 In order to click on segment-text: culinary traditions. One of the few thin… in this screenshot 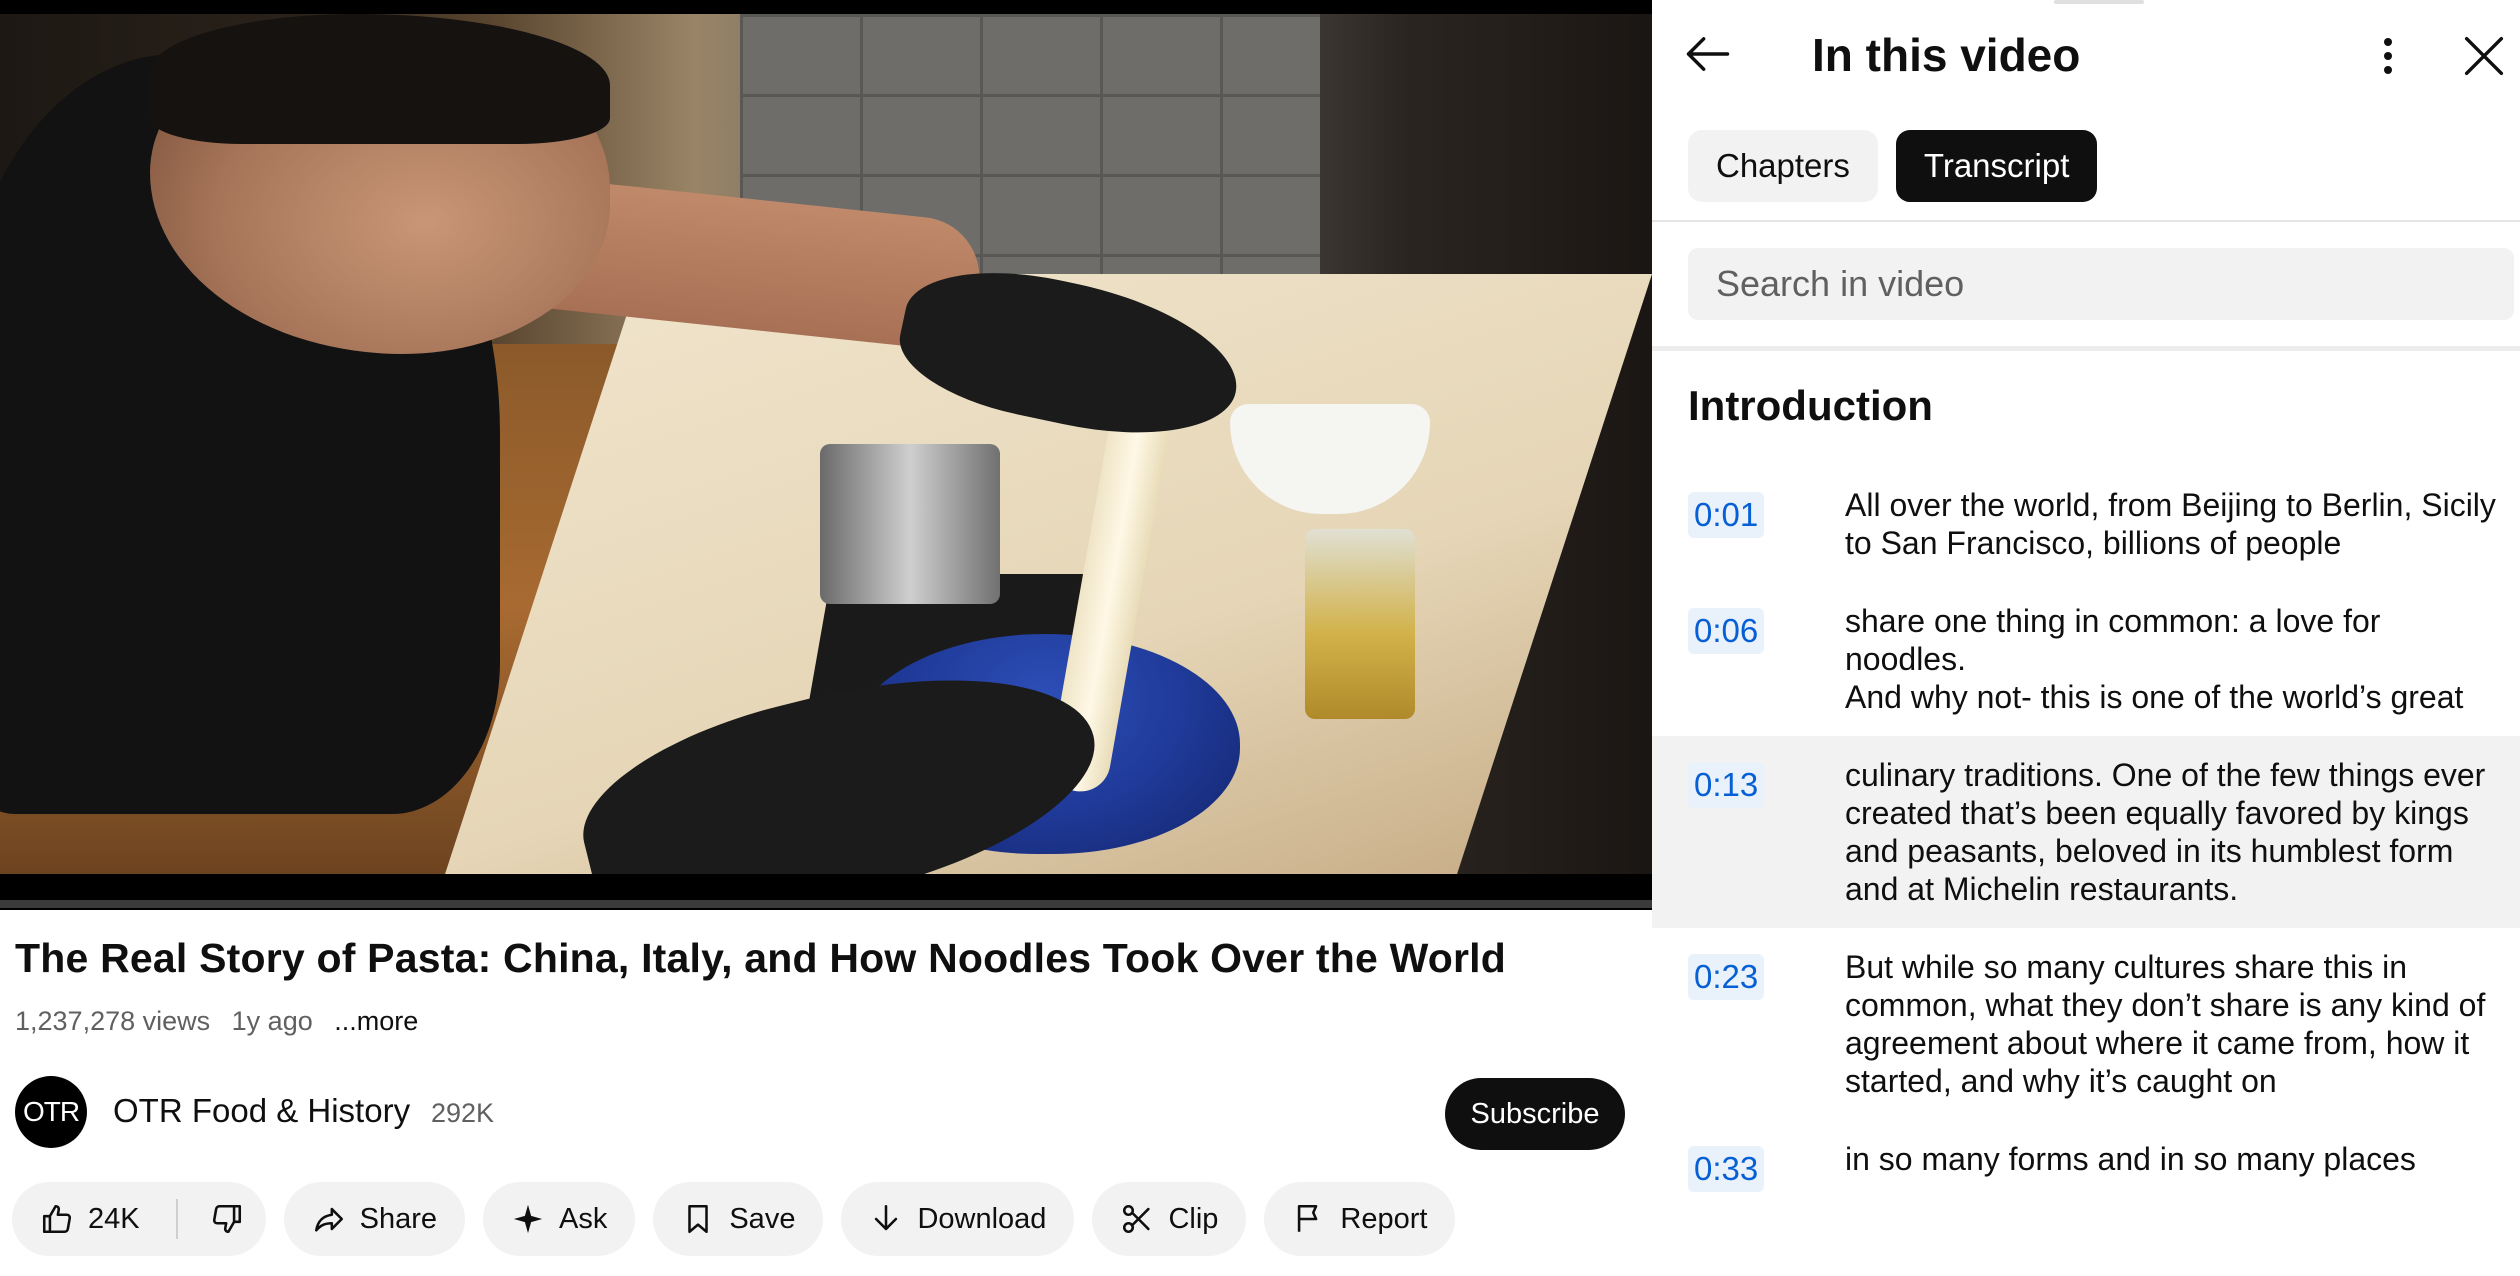, I will do `click(2165, 832)`.